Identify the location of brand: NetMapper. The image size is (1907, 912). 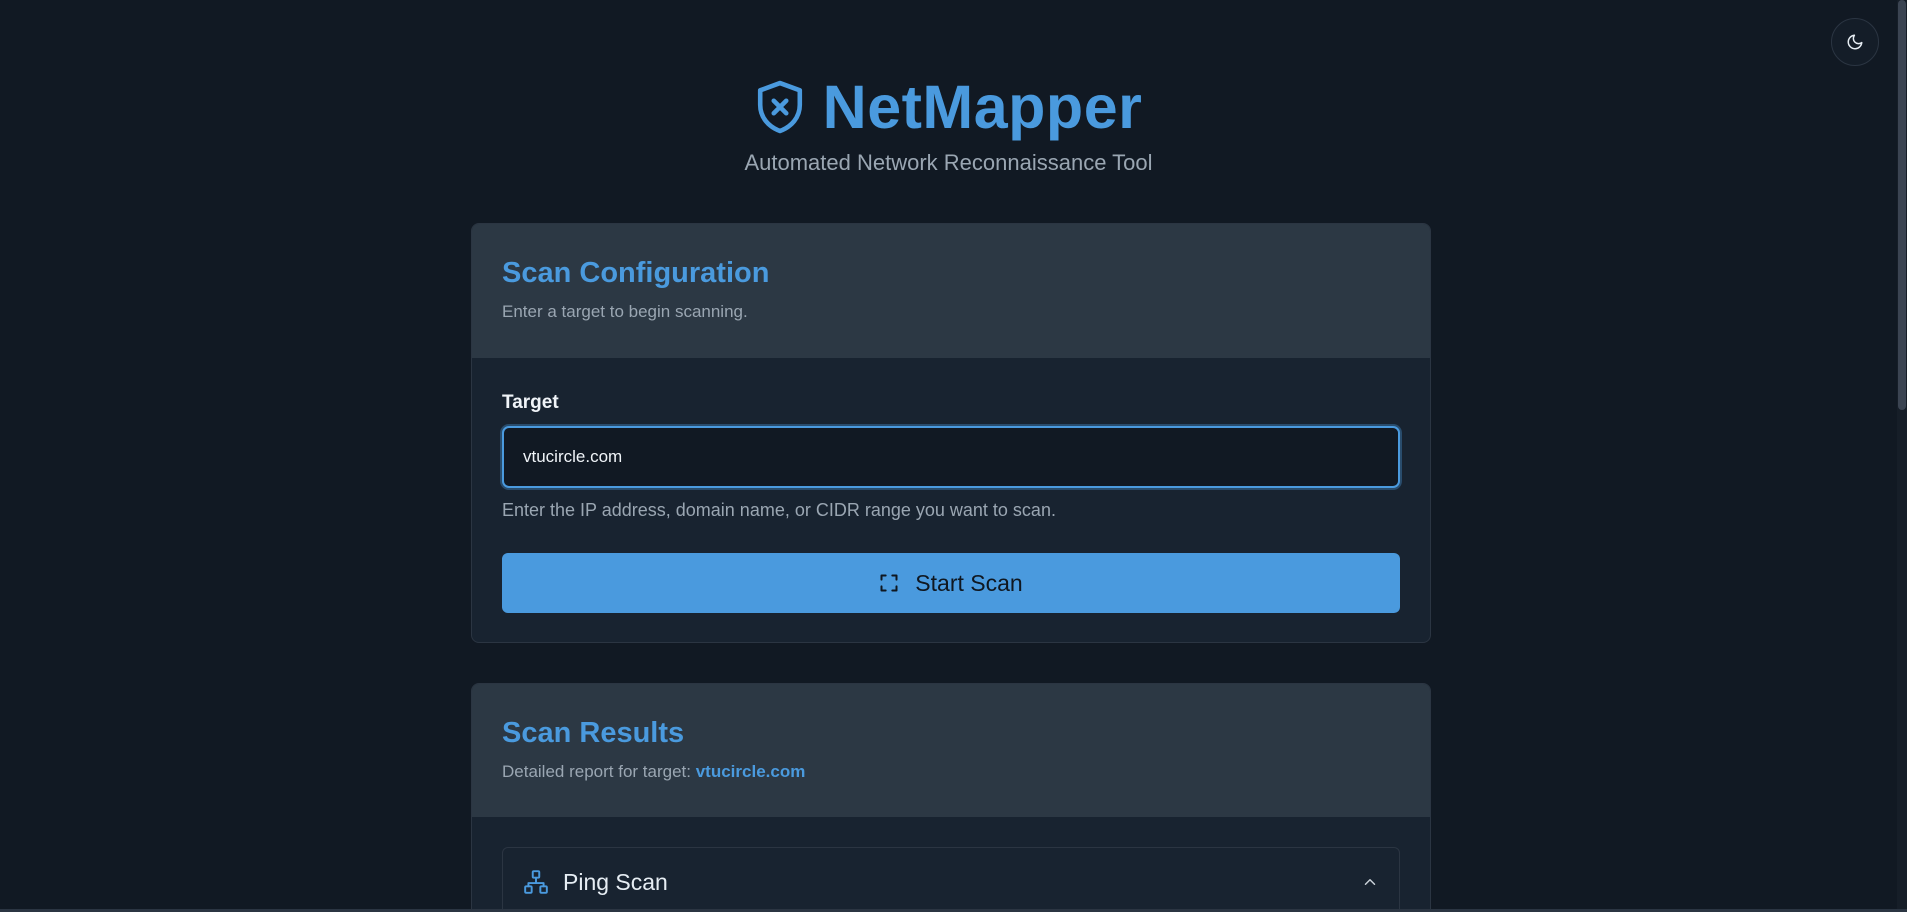
(949, 107).